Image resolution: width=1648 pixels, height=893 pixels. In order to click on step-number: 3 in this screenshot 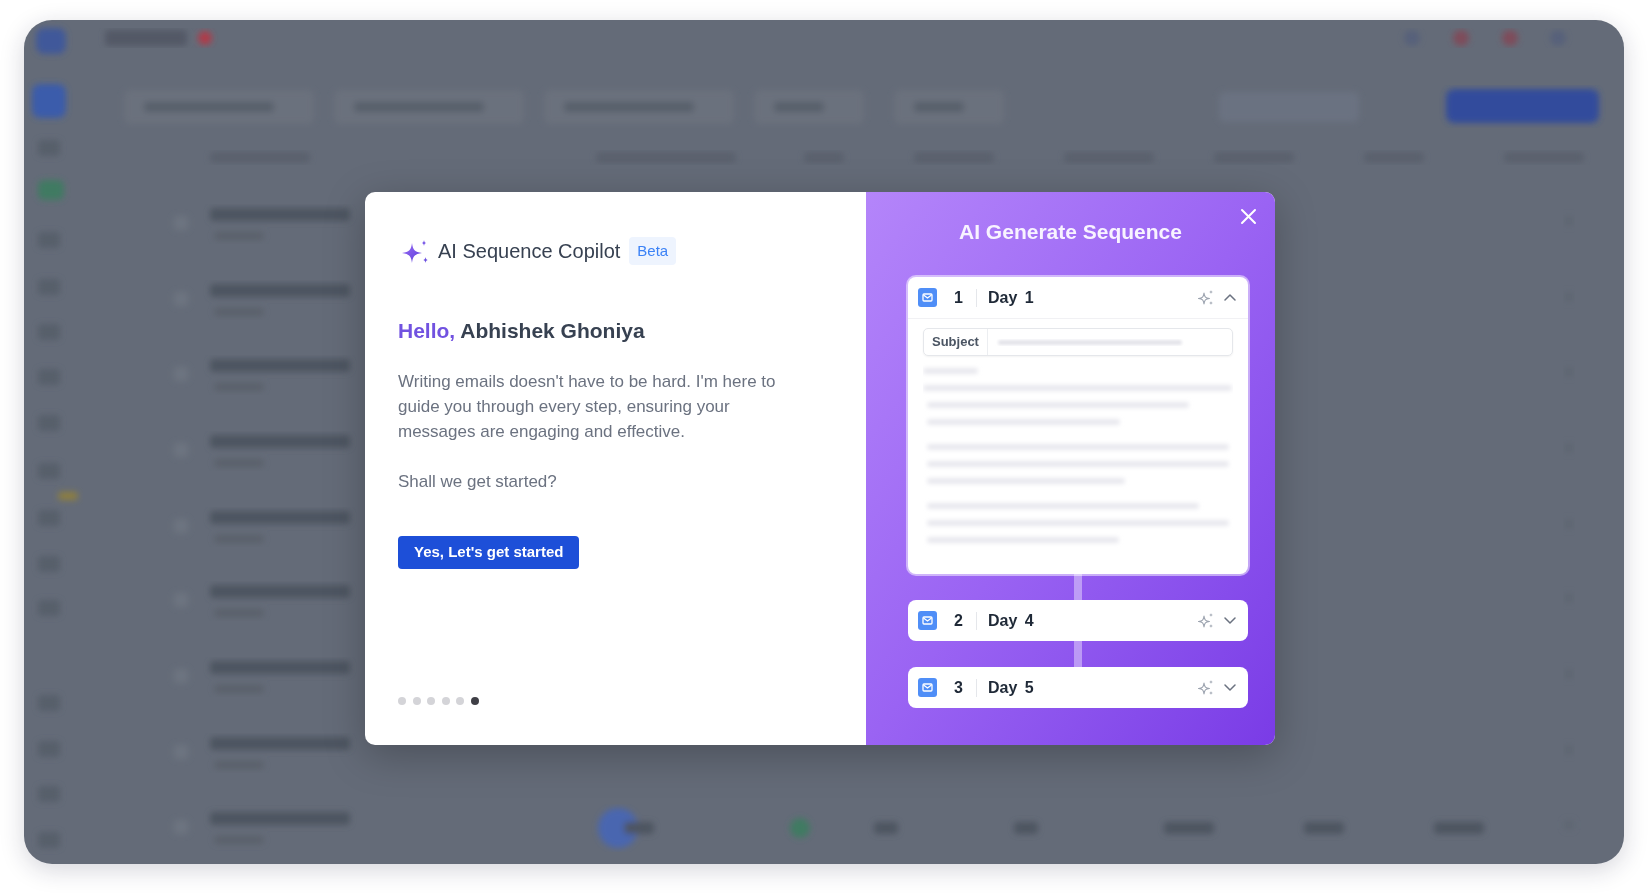, I will do `click(959, 687)`.